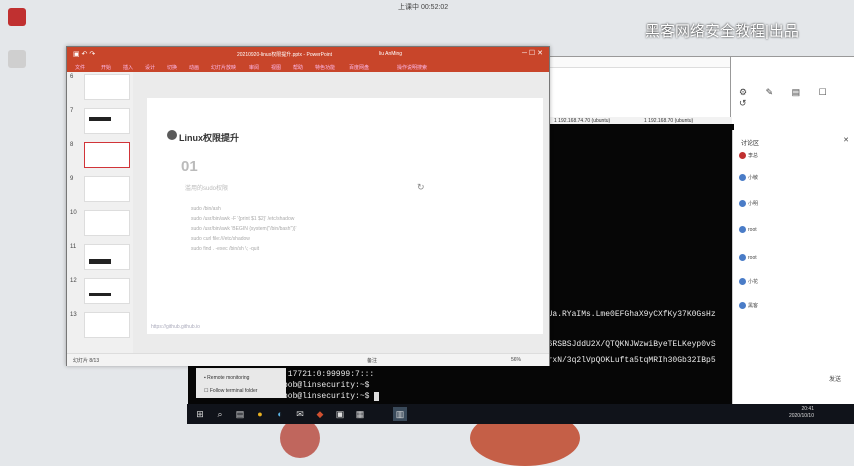 This screenshot has height=466, width=854. I want to click on ribbon-tab-home: 开始, so click(106, 67).